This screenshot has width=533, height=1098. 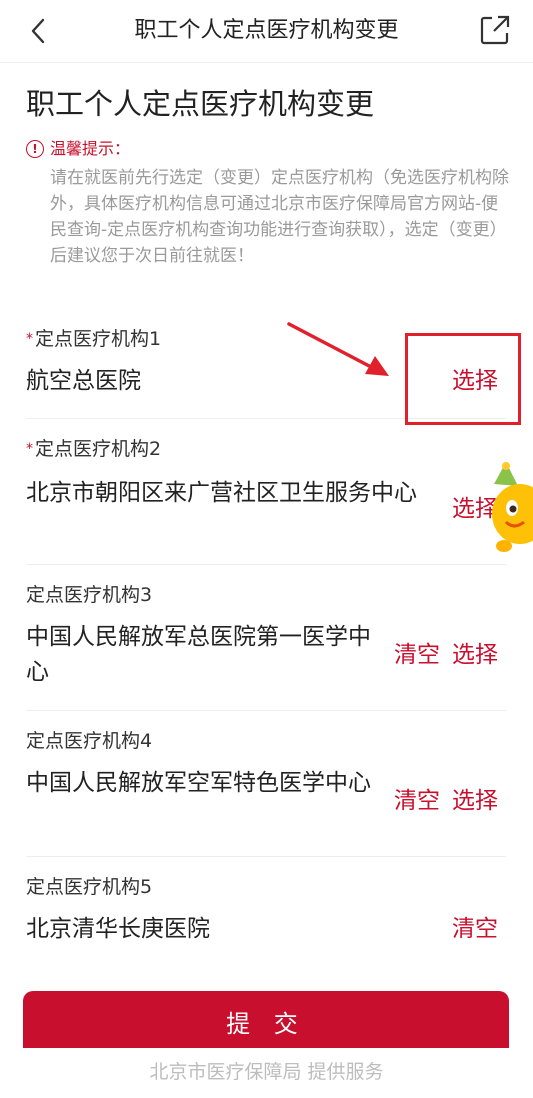 What do you see at coordinates (198, 783) in the screenshot?
I see `institution-value: 中国人民解放军空军特色医学中心` at bounding box center [198, 783].